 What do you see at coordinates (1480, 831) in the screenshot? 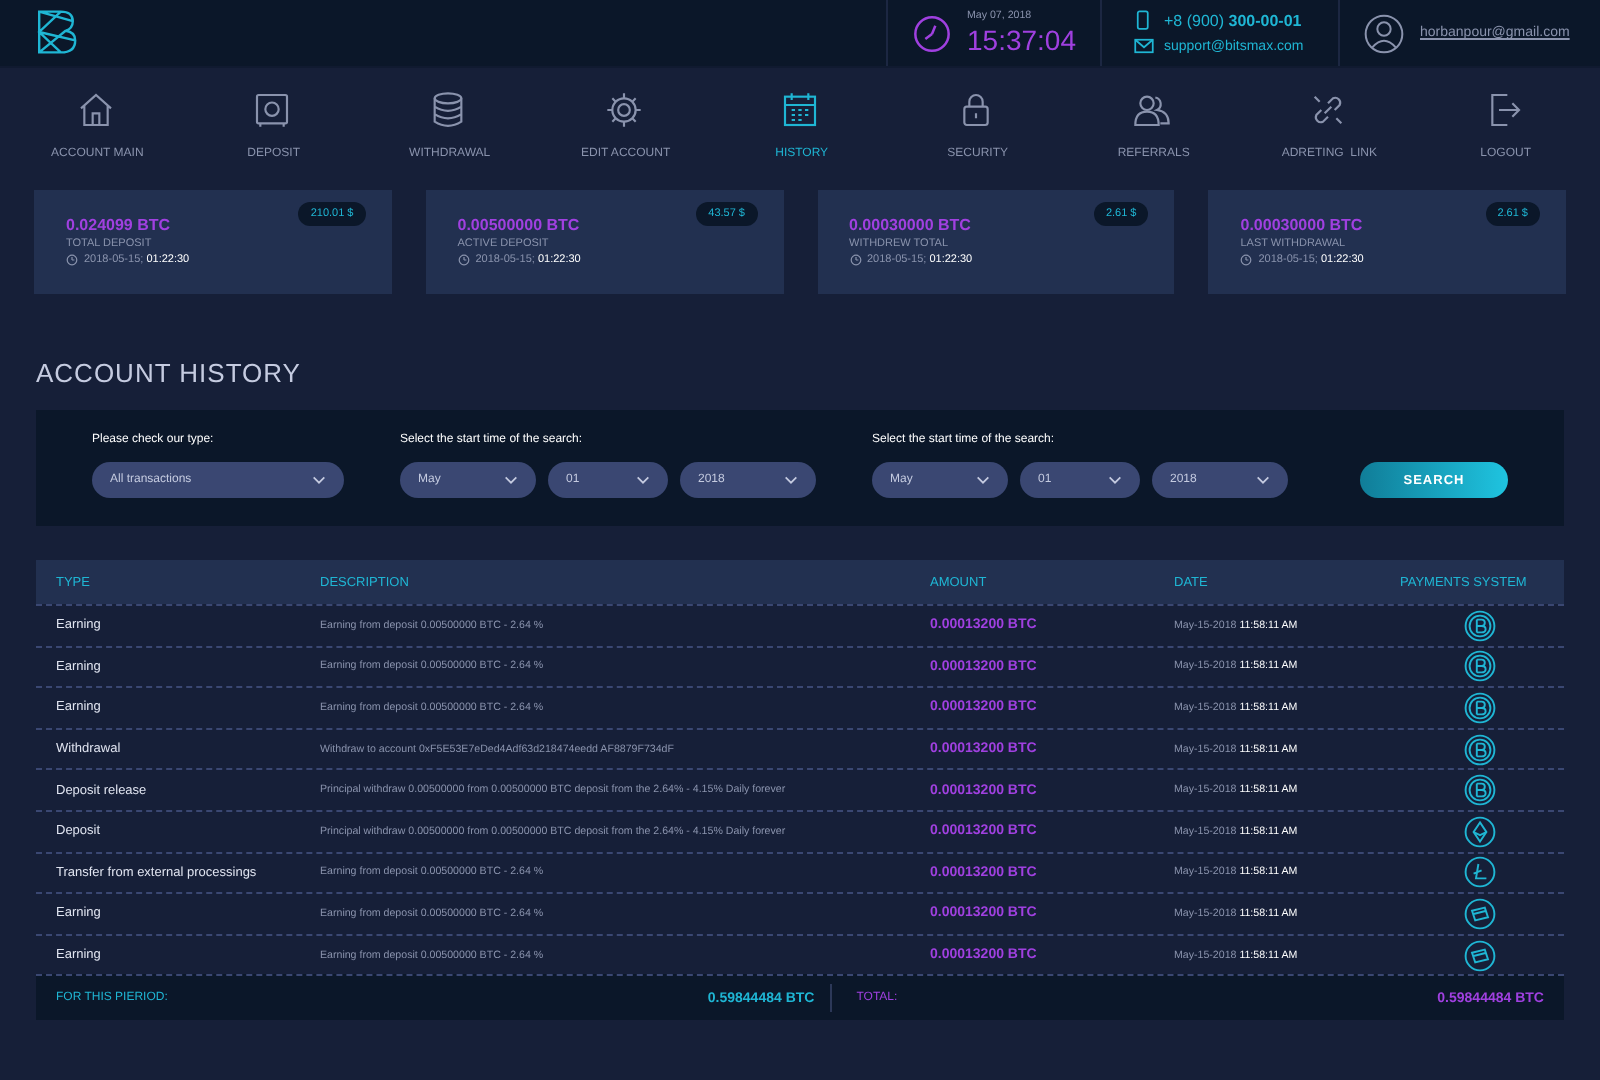
I see `diamond-coin-icon` at bounding box center [1480, 831].